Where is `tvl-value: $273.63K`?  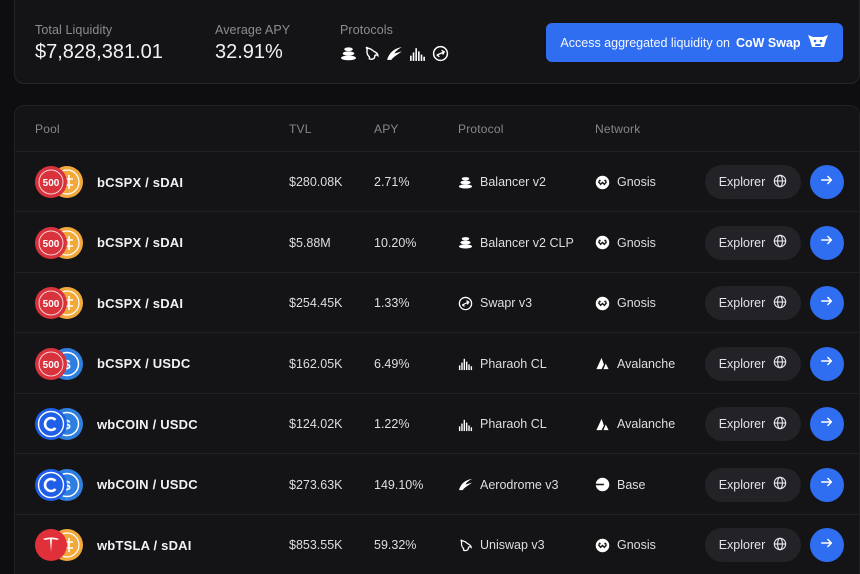 tvl-value: $273.63K is located at coordinates (316, 484).